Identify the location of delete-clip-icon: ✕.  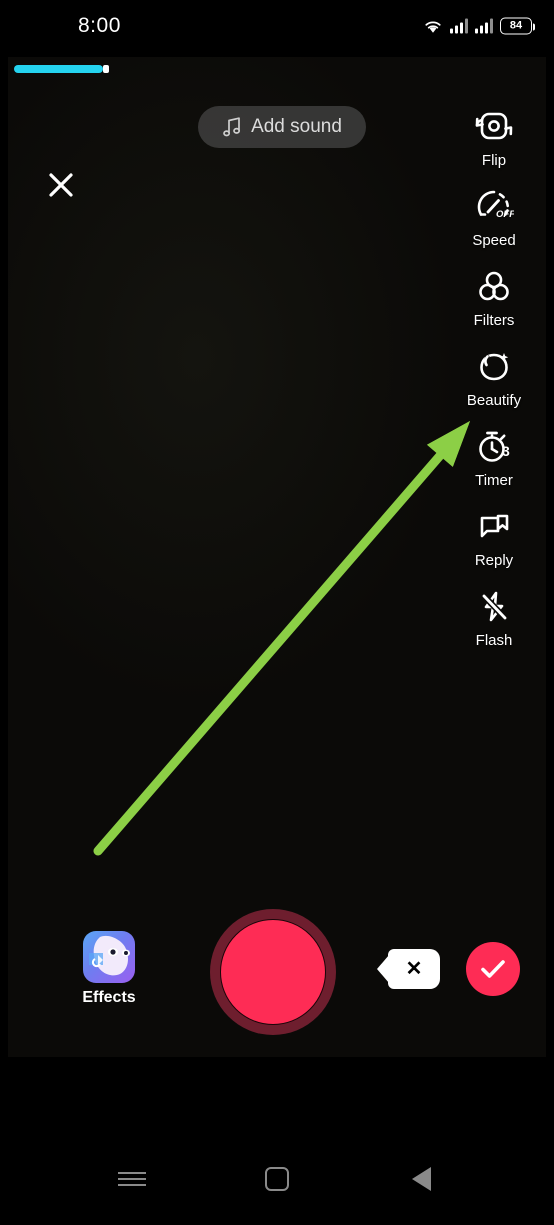
(414, 969).